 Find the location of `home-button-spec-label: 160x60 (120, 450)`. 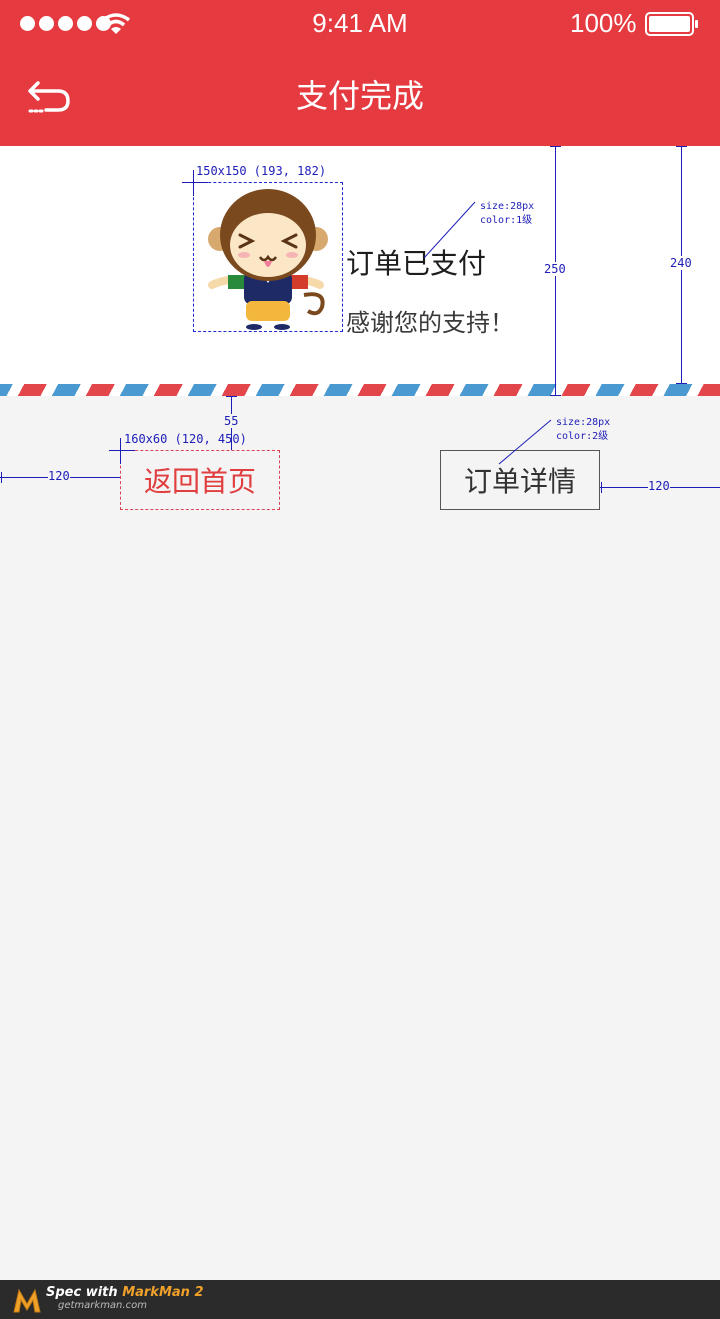

home-button-spec-label: 160x60 (120, 450) is located at coordinates (185, 439).